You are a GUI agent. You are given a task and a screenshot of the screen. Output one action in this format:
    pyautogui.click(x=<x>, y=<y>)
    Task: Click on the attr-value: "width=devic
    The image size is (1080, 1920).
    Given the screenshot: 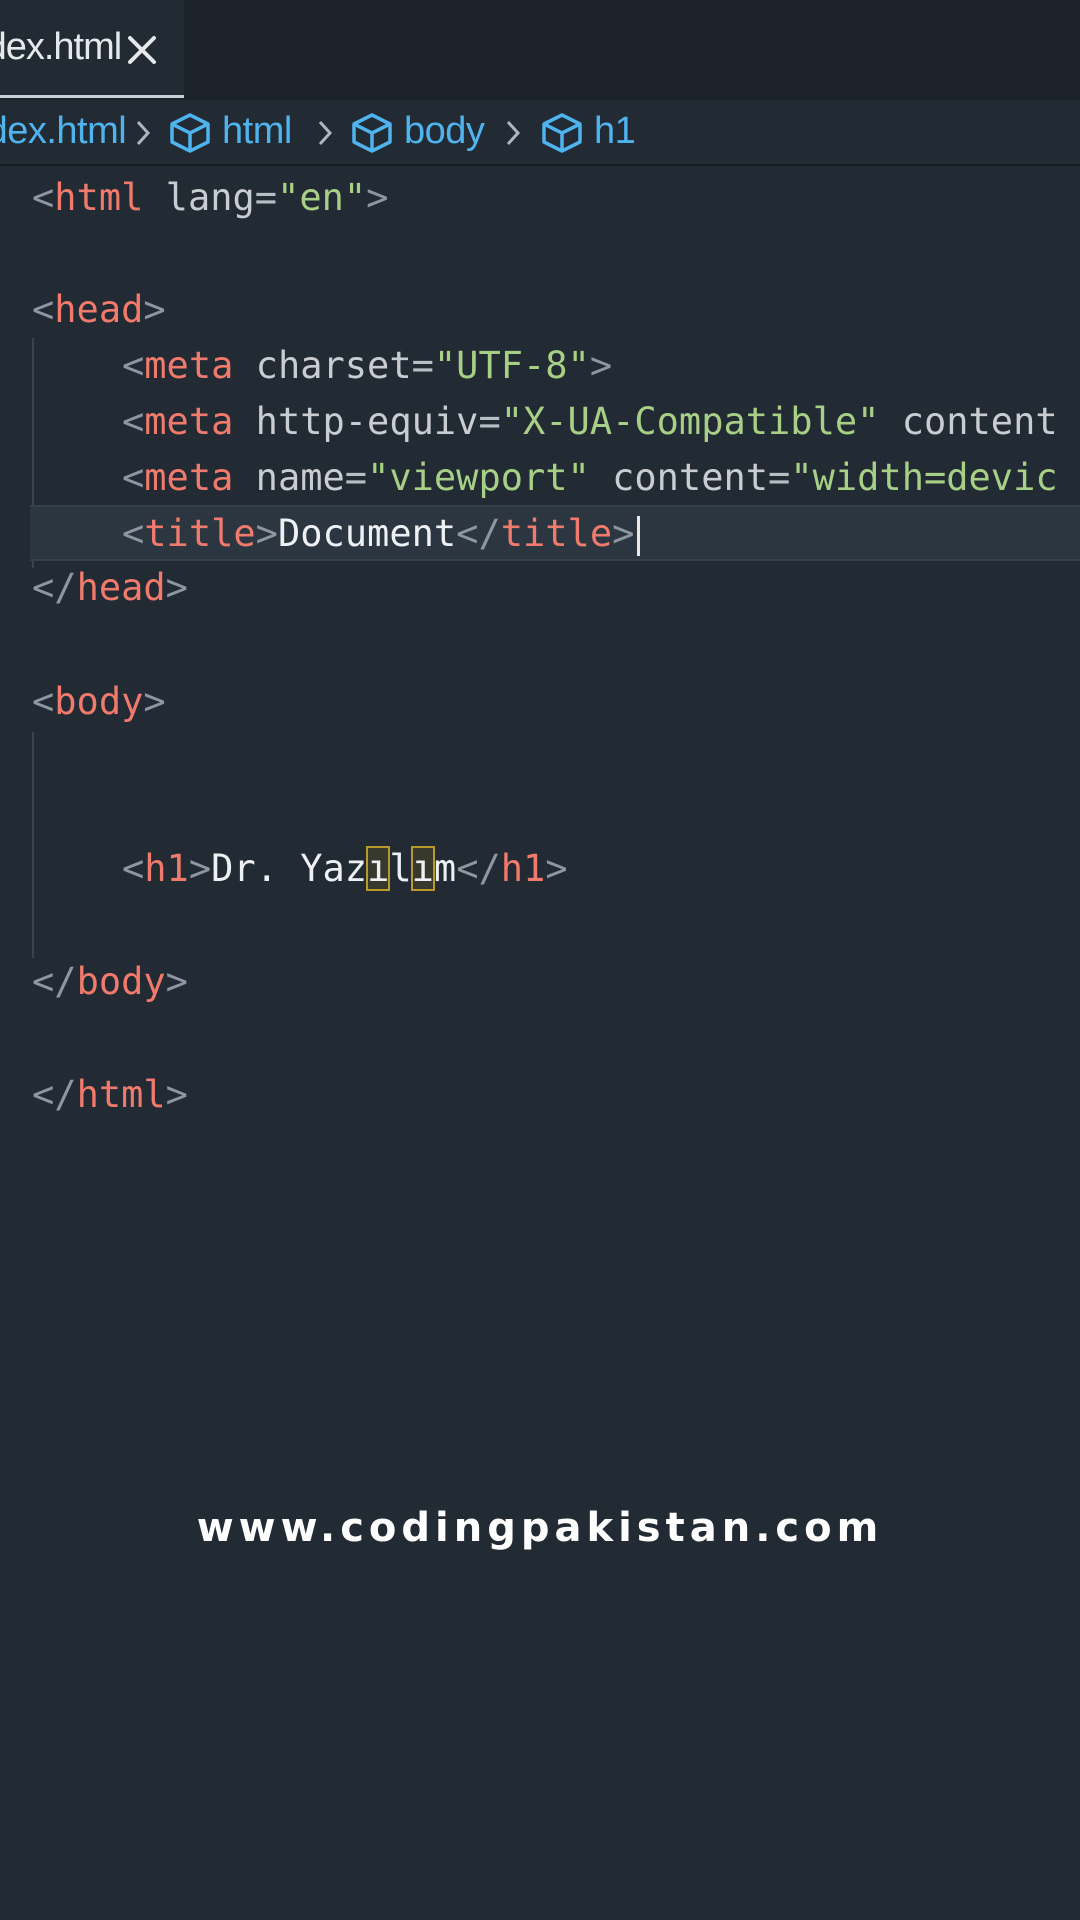 What is the action you would take?
    pyautogui.click(x=924, y=477)
    